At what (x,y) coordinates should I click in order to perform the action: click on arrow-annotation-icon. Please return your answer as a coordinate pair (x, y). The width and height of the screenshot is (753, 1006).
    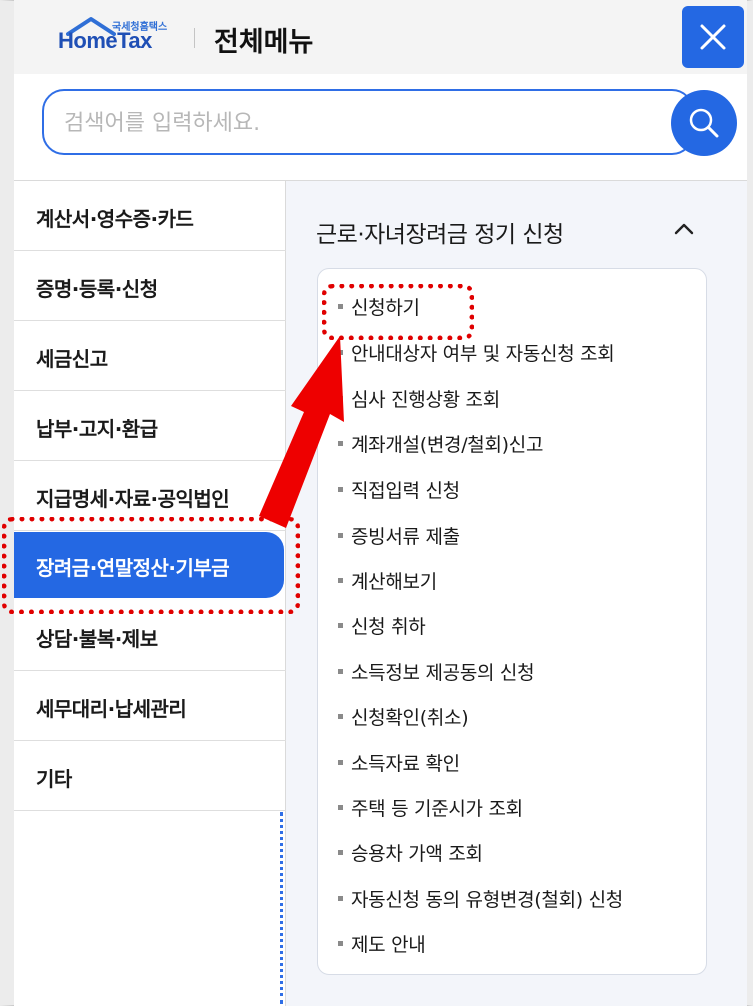
    Looking at the image, I should click on (301, 432).